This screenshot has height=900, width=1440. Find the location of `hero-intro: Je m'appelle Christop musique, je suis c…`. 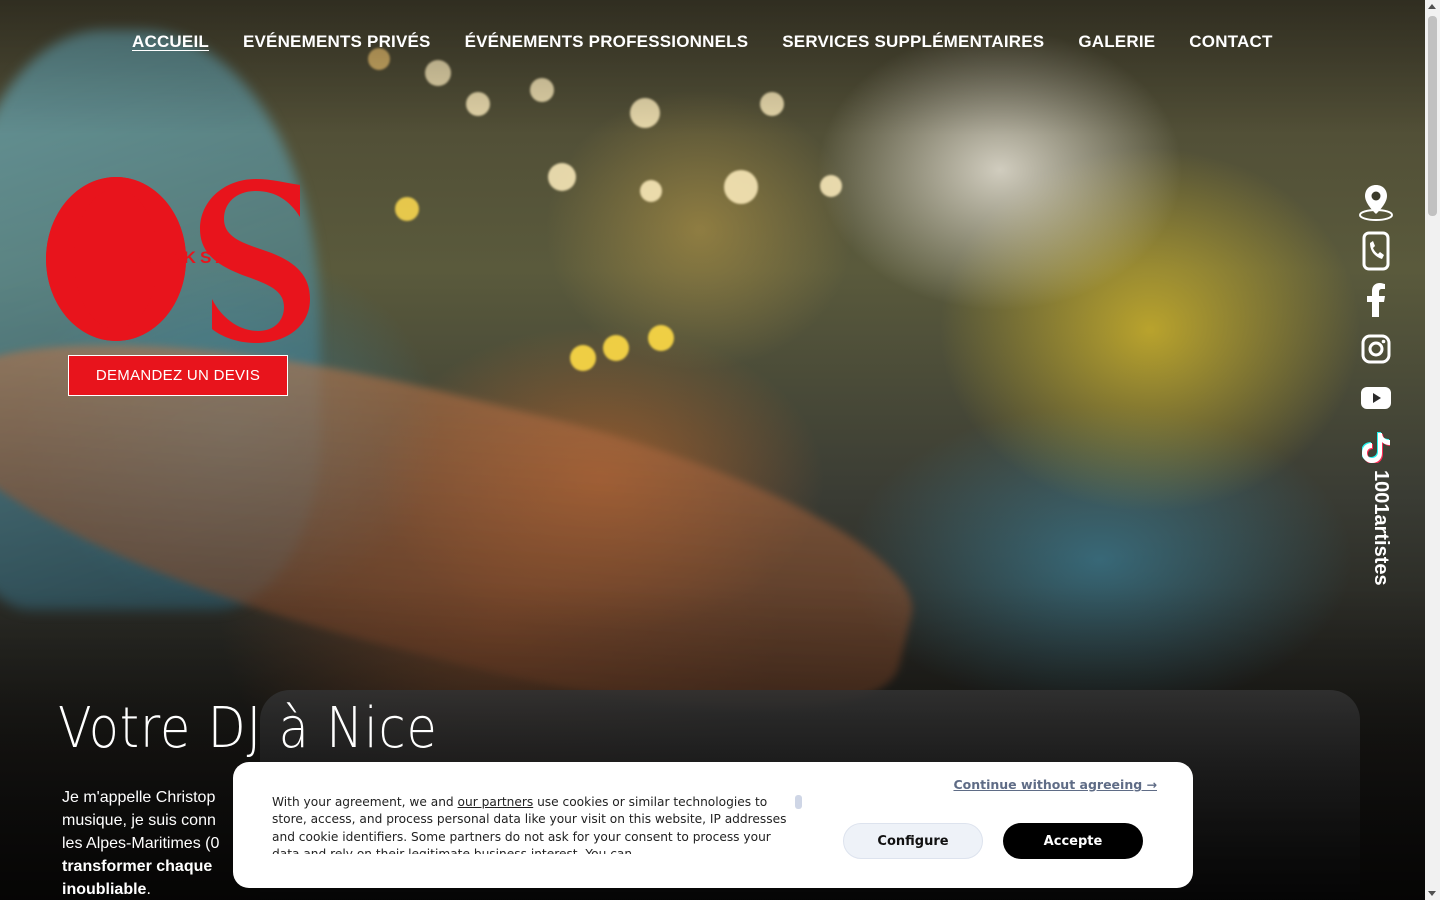

hero-intro: Je m'appelle Christop musique, je suis c… is located at coordinates (152, 843).